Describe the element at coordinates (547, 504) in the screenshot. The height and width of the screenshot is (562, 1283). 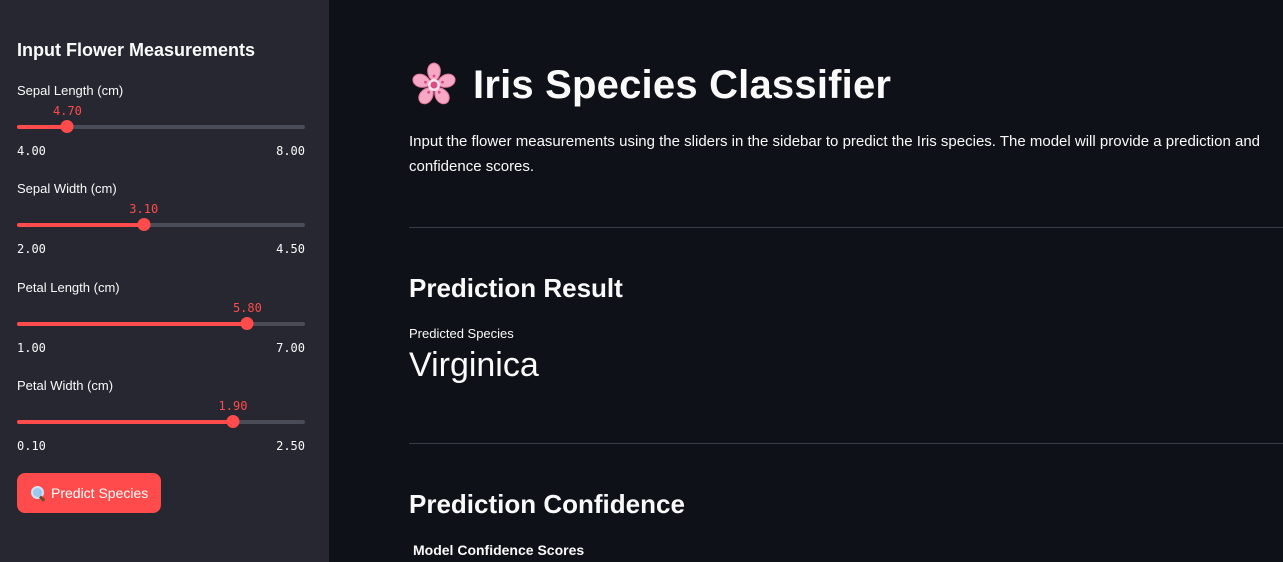
I see `prediction-confidence-heading: Prediction Confidence` at that location.